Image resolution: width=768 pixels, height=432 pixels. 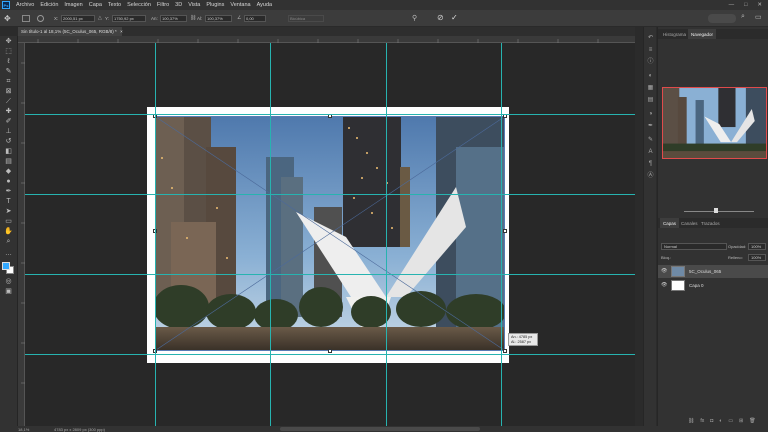 What do you see at coordinates (78, 18) in the screenshot?
I see `x-position-field: 2000,51 px` at bounding box center [78, 18].